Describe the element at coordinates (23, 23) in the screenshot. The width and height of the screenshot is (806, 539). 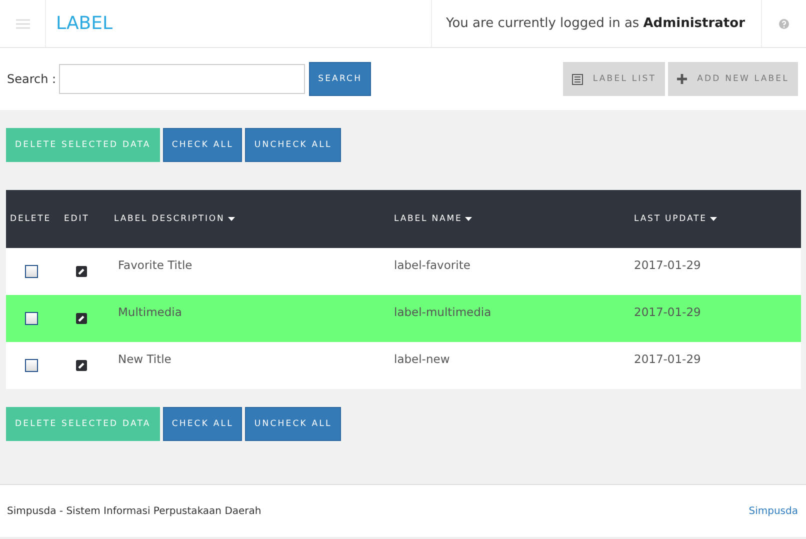
I see `menu-icon` at that location.